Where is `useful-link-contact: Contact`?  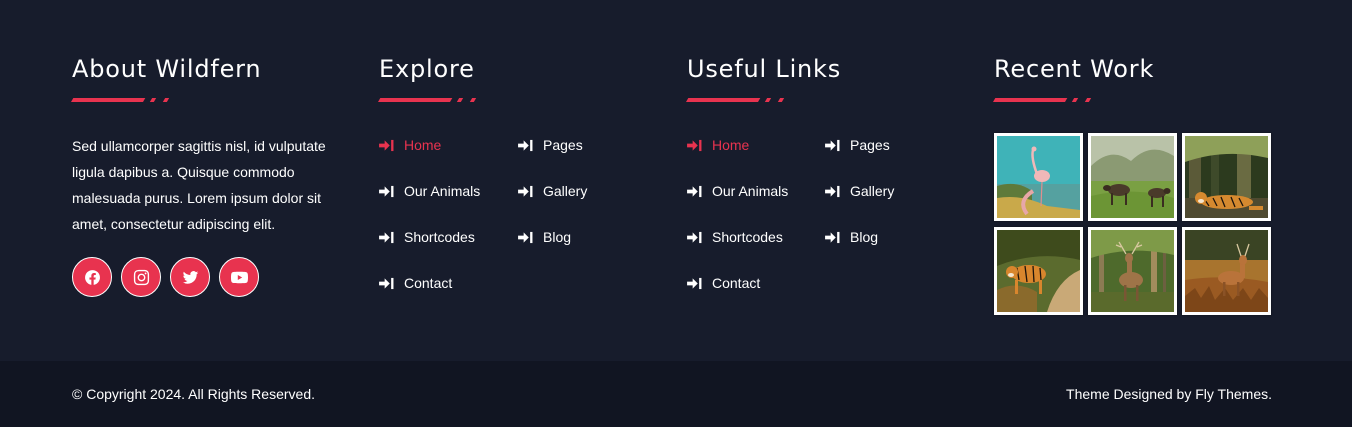
useful-link-contact: Contact is located at coordinates (723, 283).